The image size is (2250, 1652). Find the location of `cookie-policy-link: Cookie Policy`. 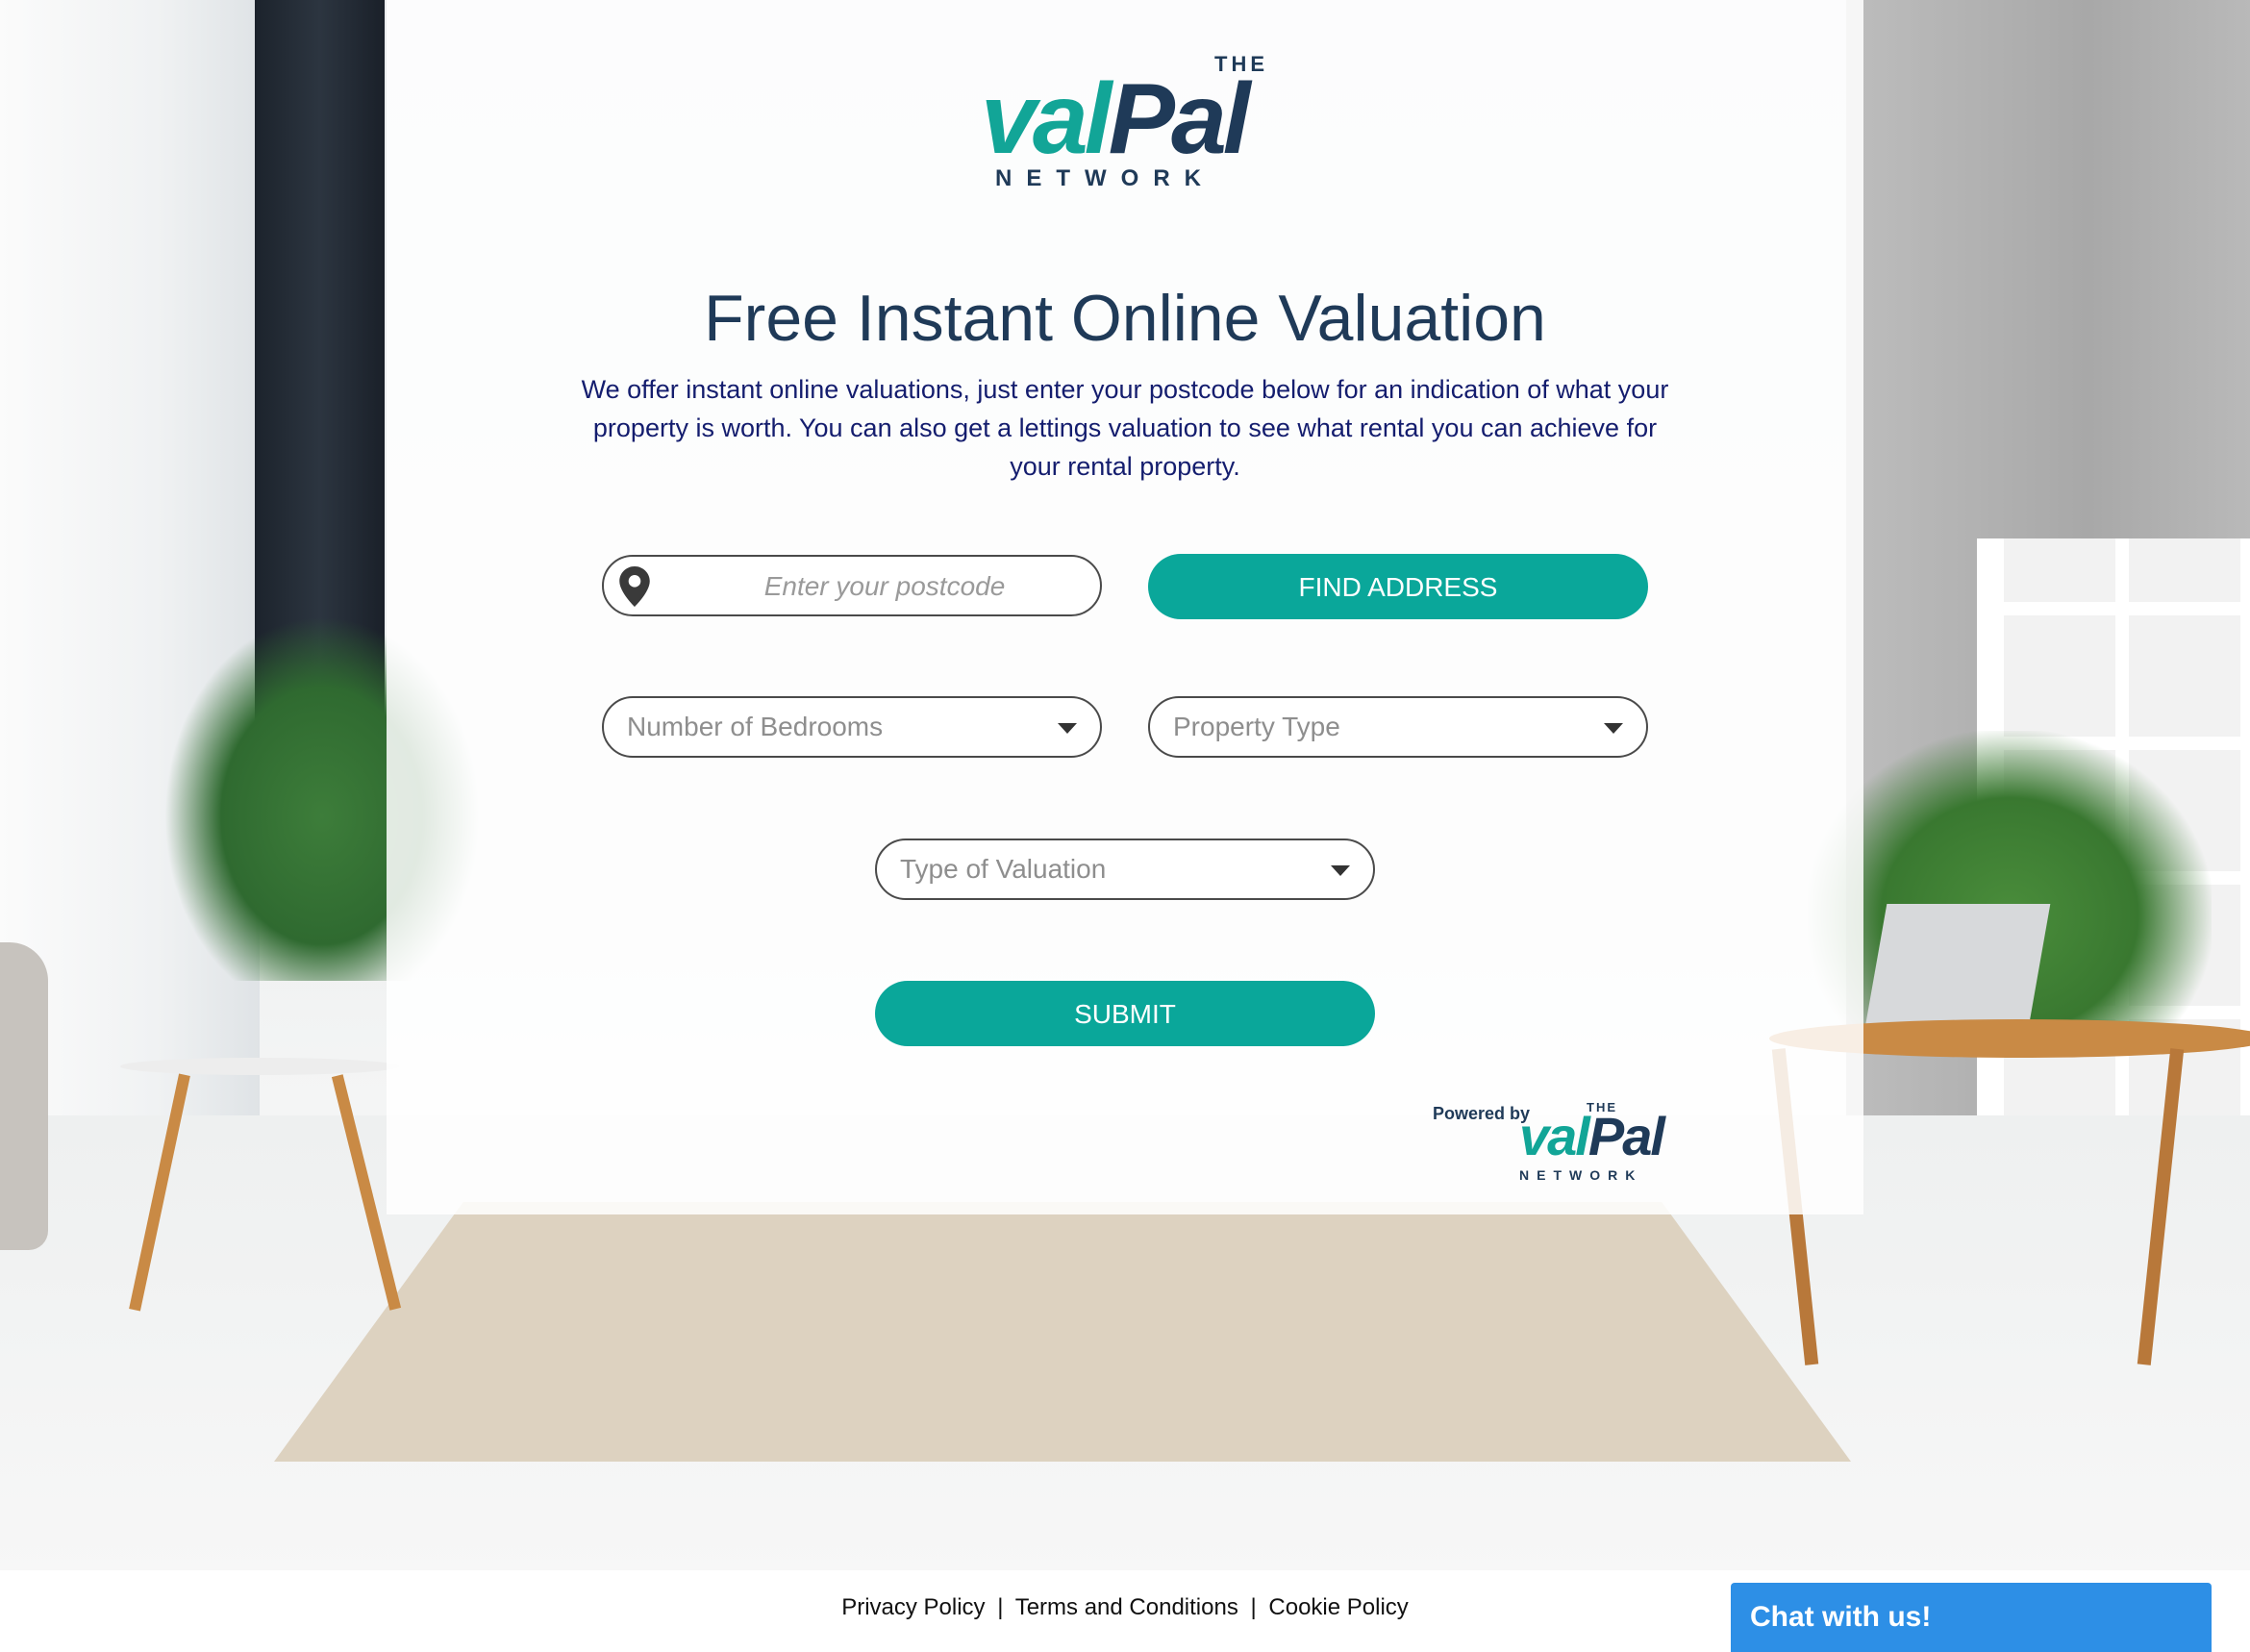

cookie-policy-link: Cookie Policy is located at coordinates (1338, 1607).